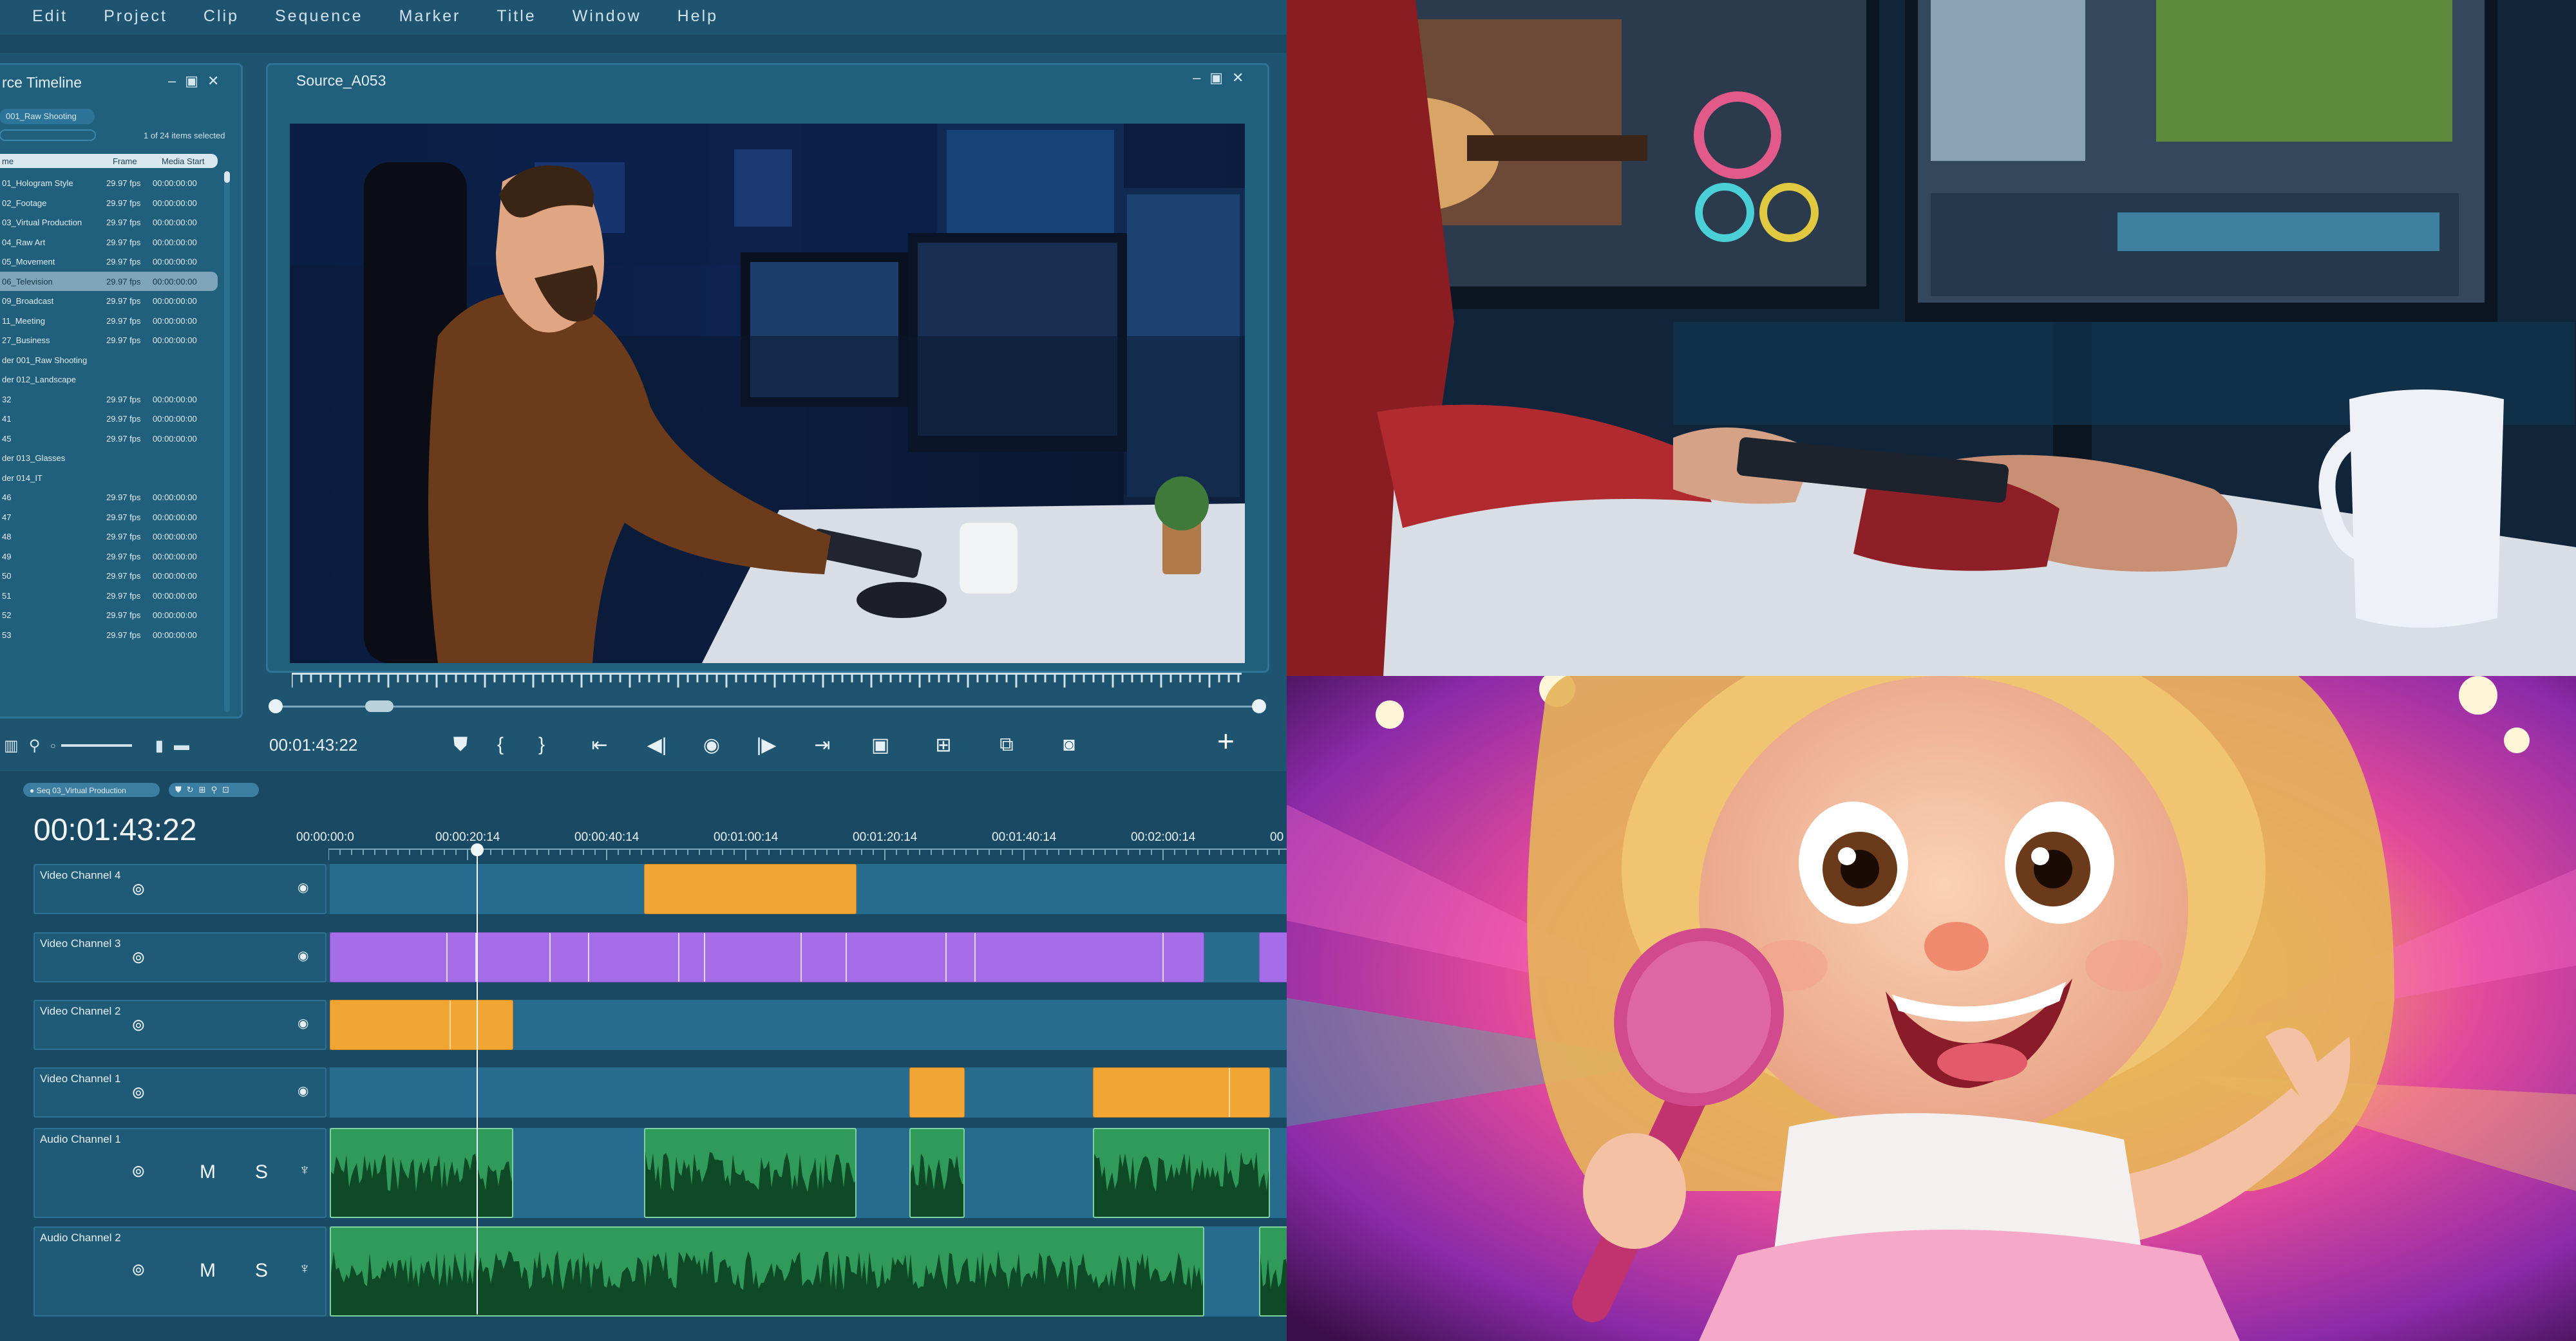 This screenshot has width=2576, height=1341. What do you see at coordinates (516, 16) in the screenshot?
I see `menu-title: Title` at bounding box center [516, 16].